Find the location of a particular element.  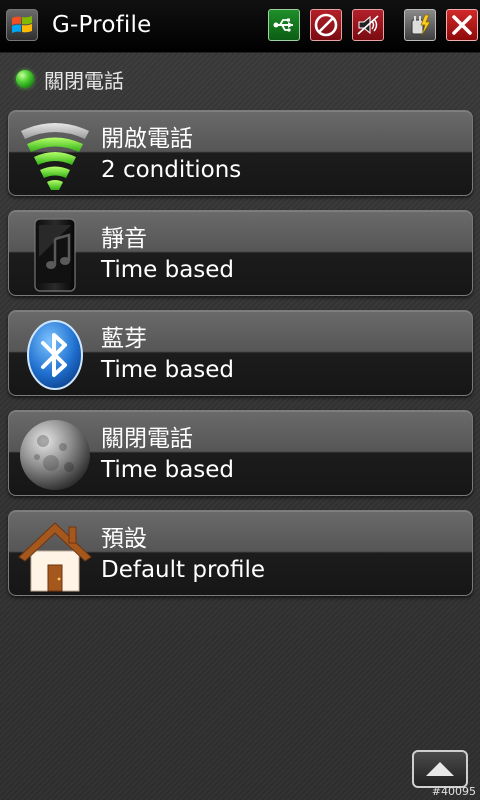

block-icon is located at coordinates (326, 25).